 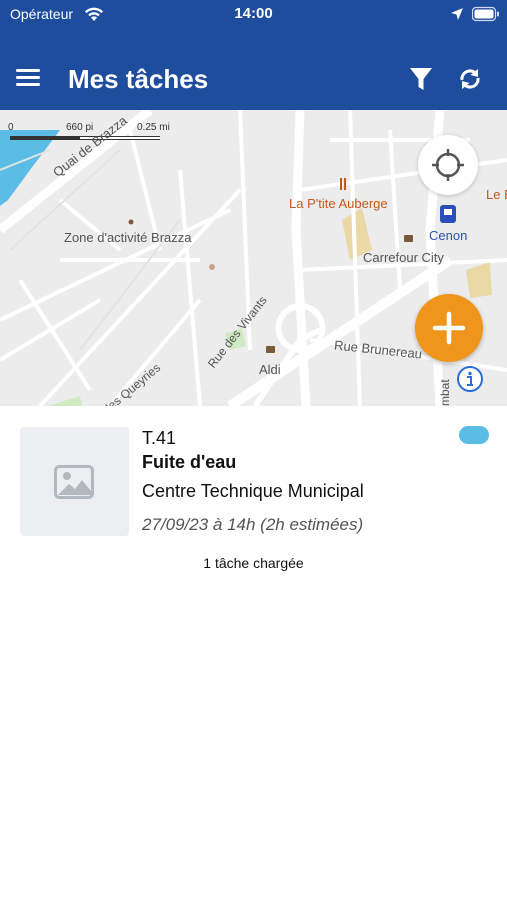 What do you see at coordinates (270, 369) in the screenshot?
I see `map-label-aldi: Aldi` at bounding box center [270, 369].